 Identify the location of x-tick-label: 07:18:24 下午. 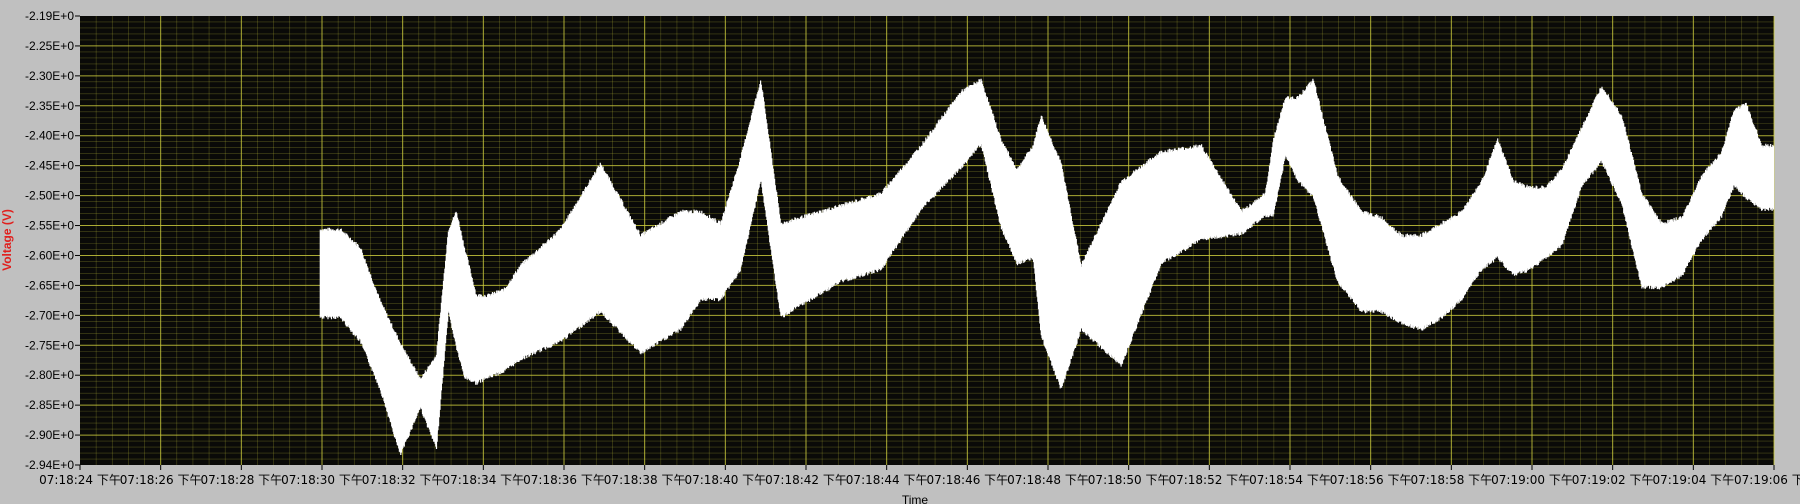
(80, 480).